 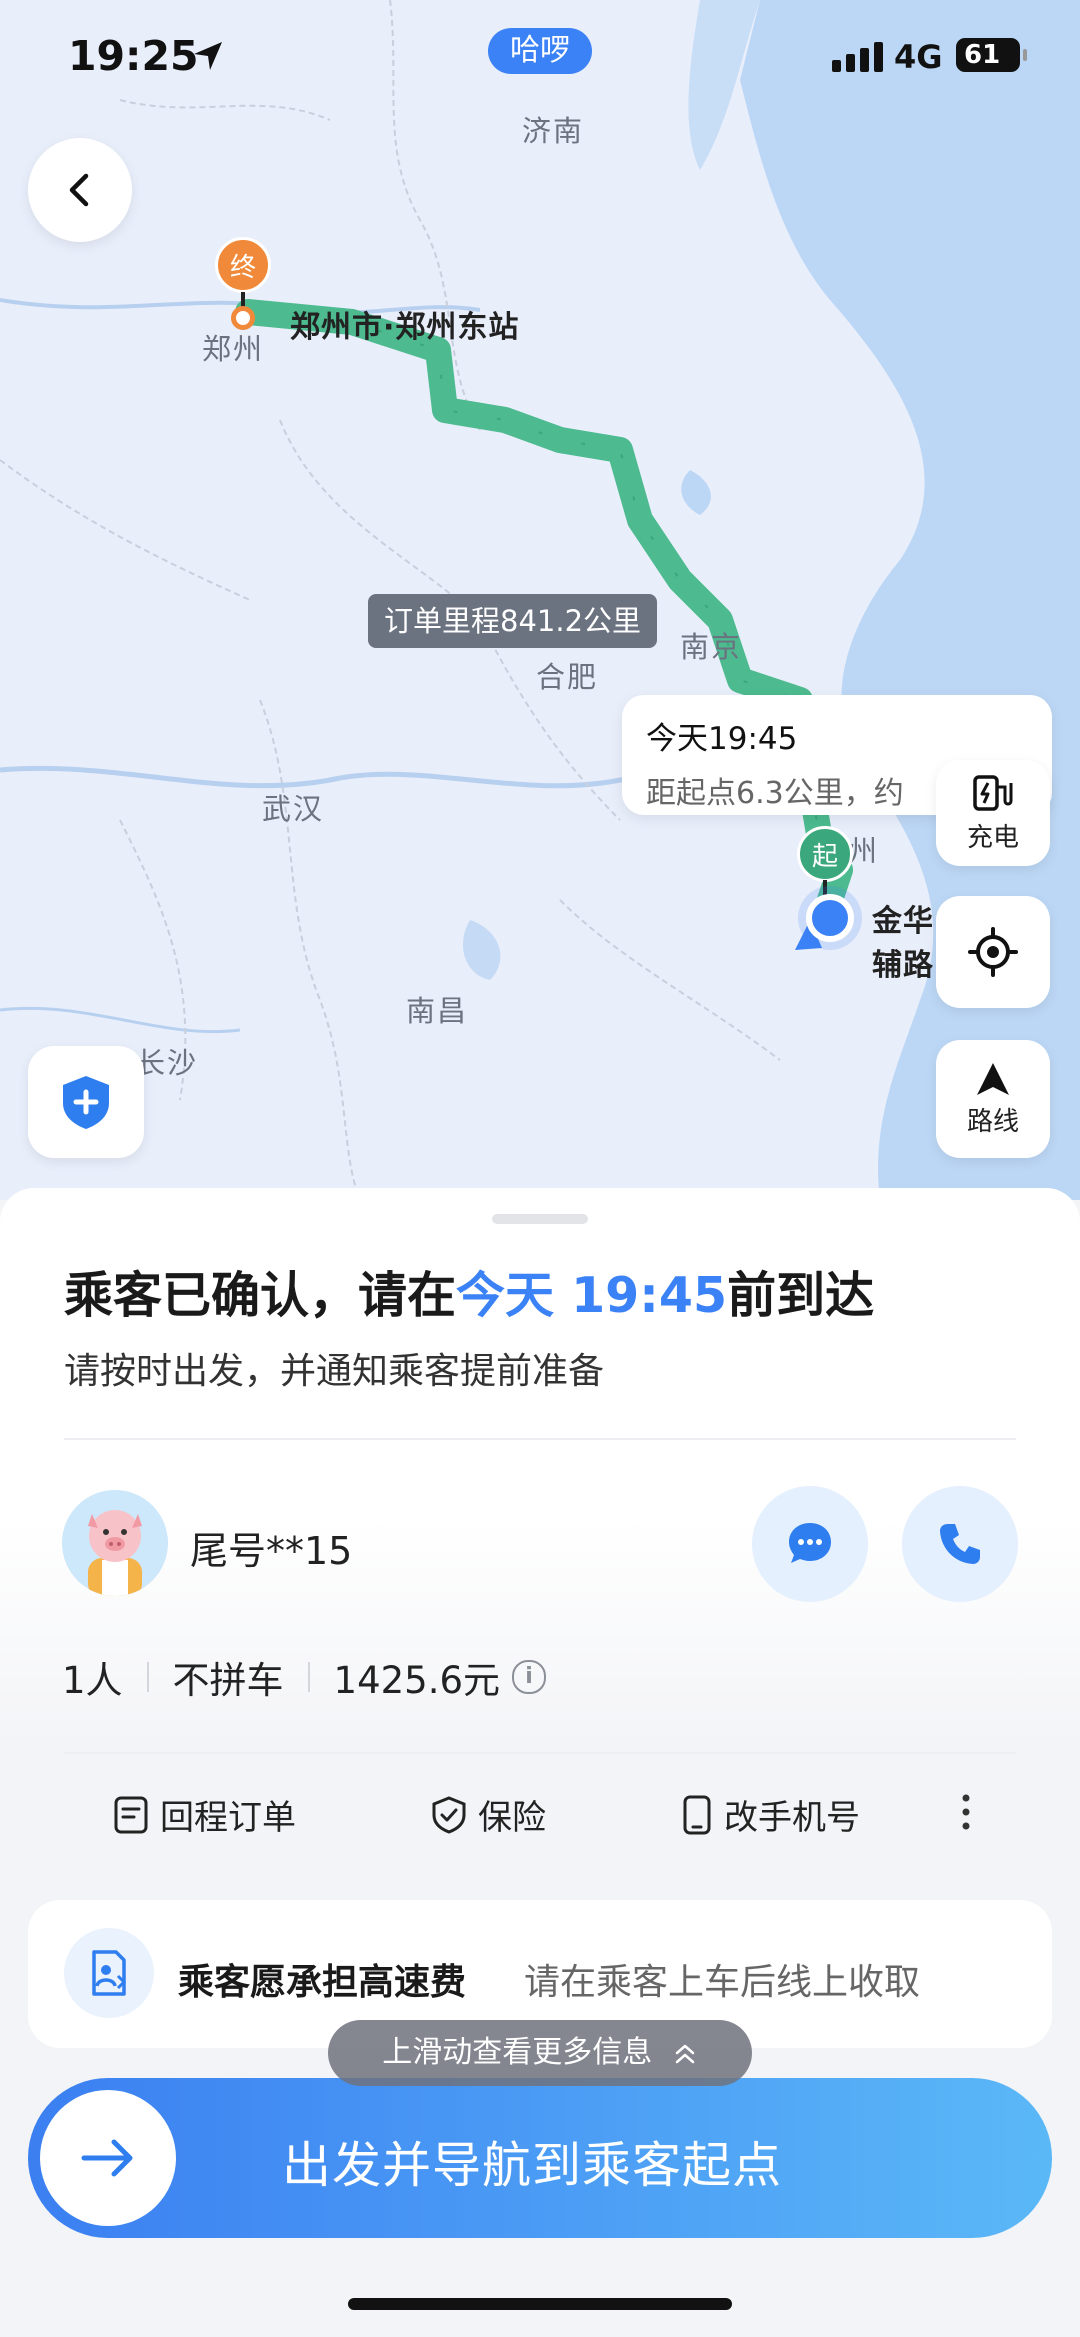 I want to click on order-distance-tag: 订单里程841.2公里, so click(x=513, y=621).